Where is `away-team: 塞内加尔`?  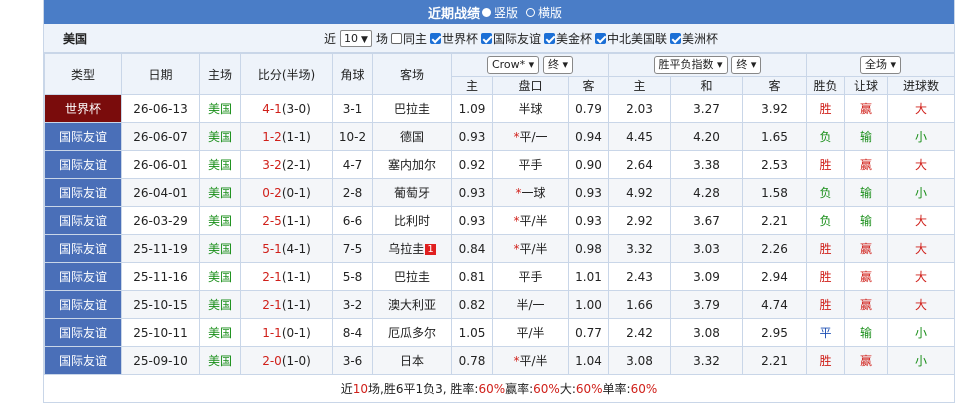
away-team: 塞内加尔 is located at coordinates (412, 164).